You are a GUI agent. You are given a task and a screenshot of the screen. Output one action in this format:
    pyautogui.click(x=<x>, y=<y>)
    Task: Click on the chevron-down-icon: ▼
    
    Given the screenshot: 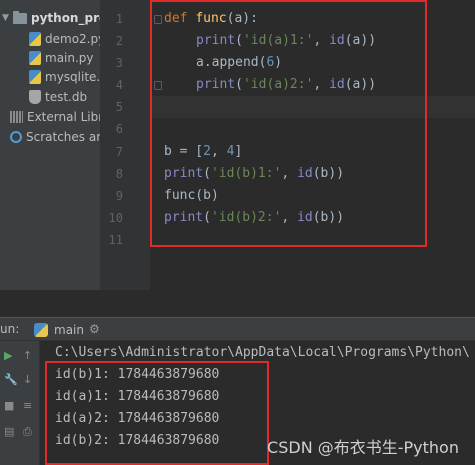 What is the action you would take?
    pyautogui.click(x=6, y=18)
    